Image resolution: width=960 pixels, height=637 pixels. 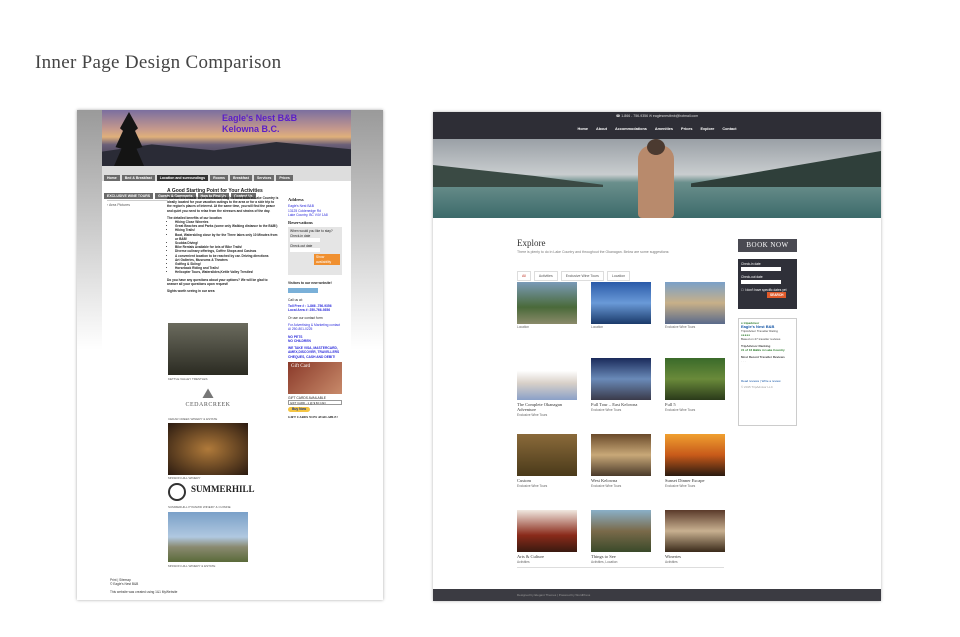 I want to click on old-nav-item: Rooms, so click(x=219, y=178).